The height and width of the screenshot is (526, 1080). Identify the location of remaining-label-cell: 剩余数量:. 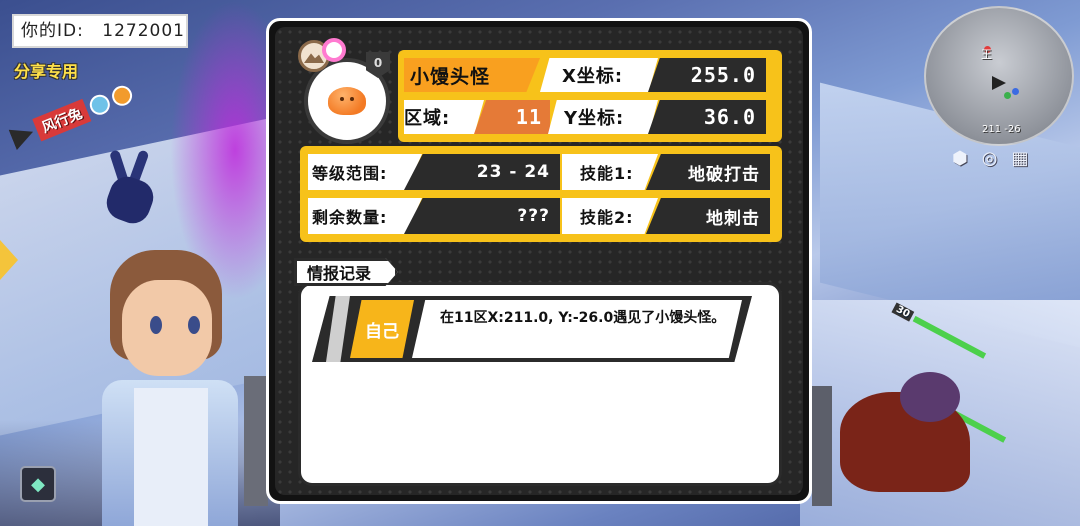
(365, 216).